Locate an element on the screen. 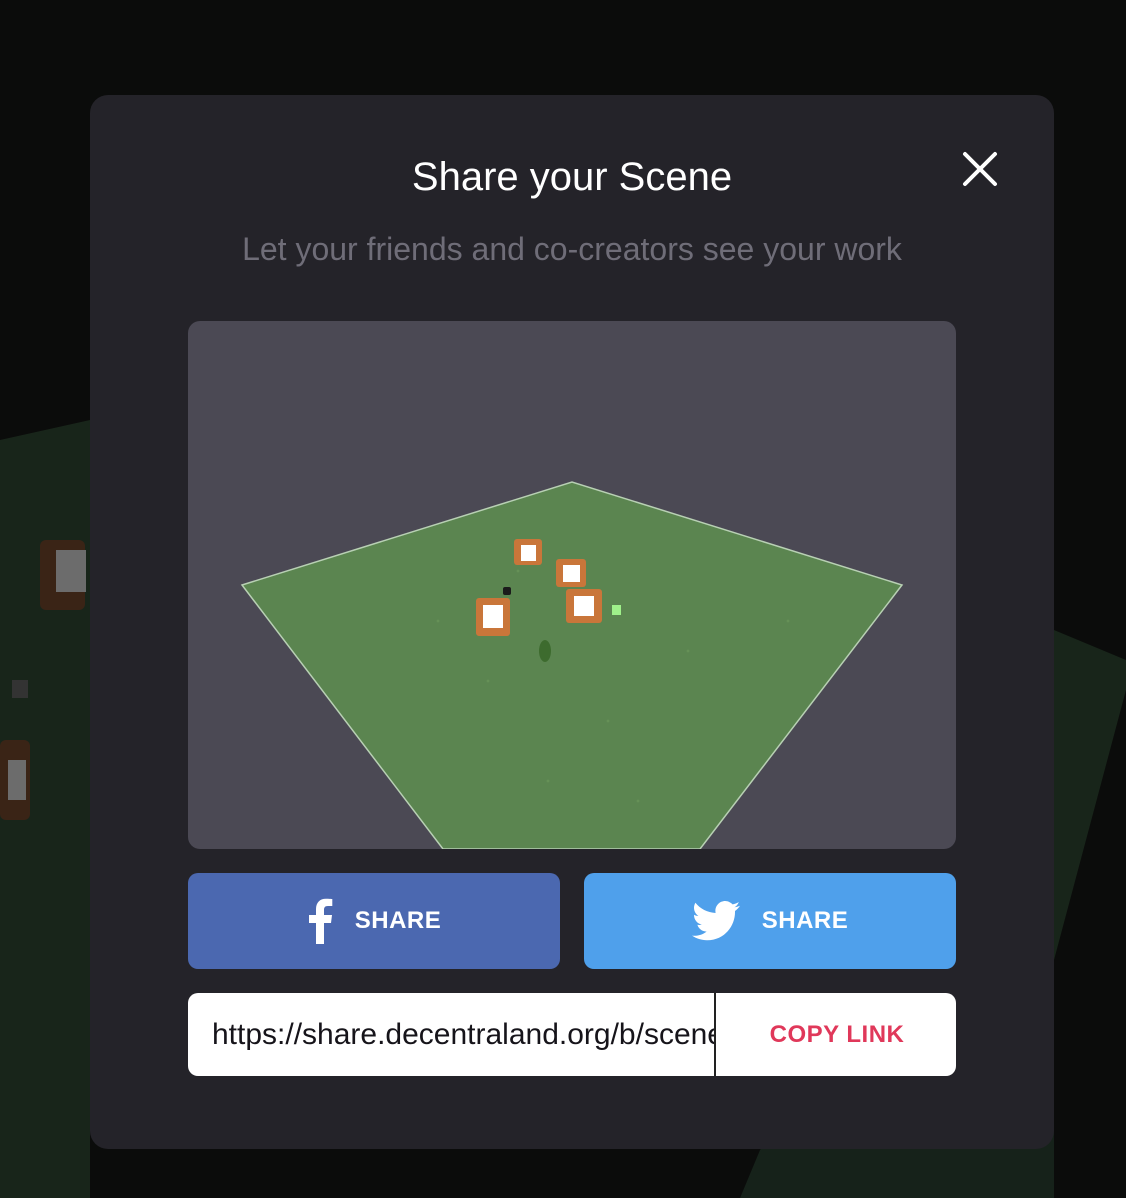 The image size is (1126, 1198). modal-title: Share your Scene is located at coordinates (572, 177).